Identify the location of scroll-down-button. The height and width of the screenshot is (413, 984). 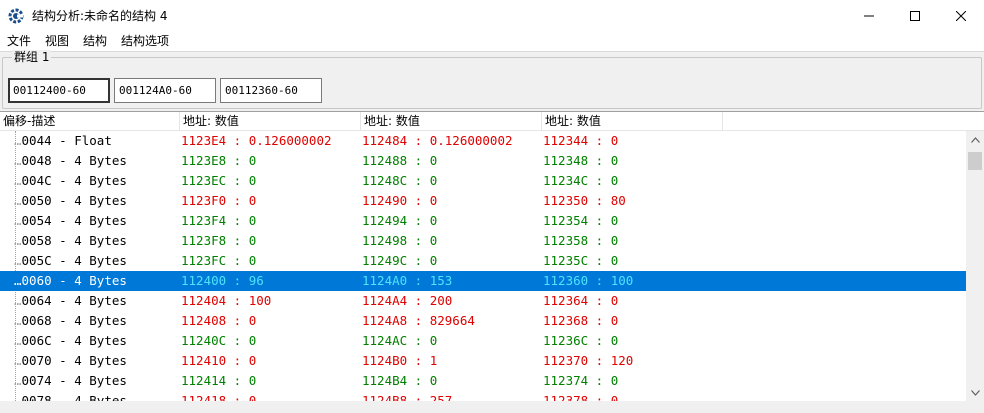
(975, 392).